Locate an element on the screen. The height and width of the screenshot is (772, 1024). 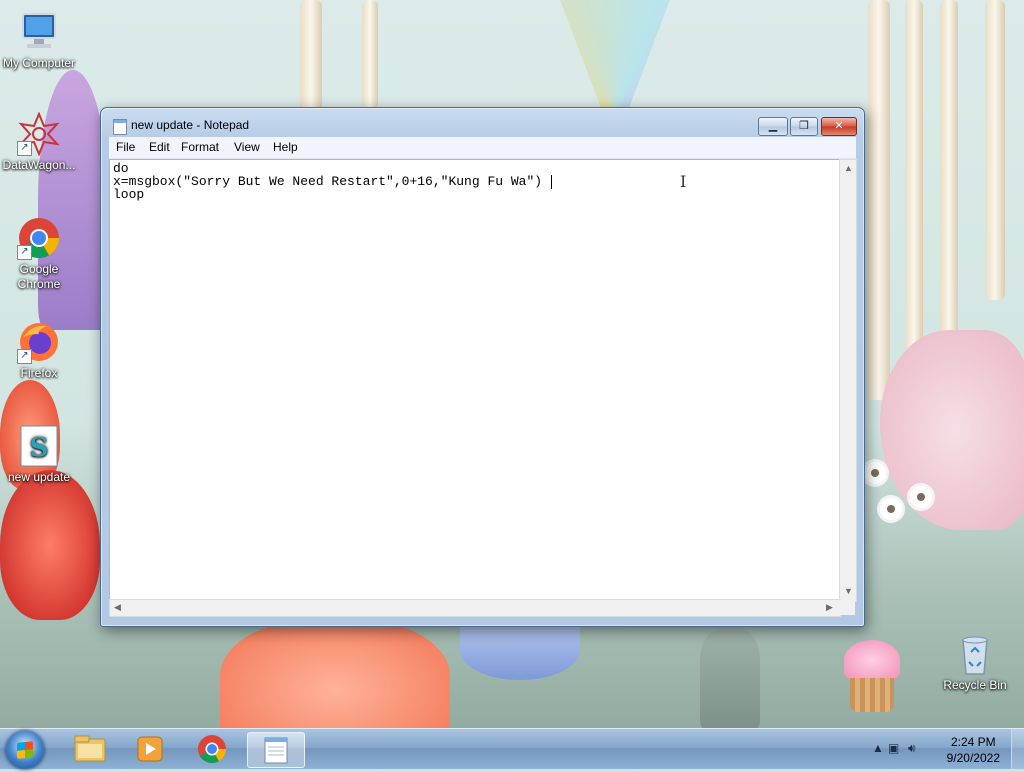
media-player-icon is located at coordinates (150, 749).